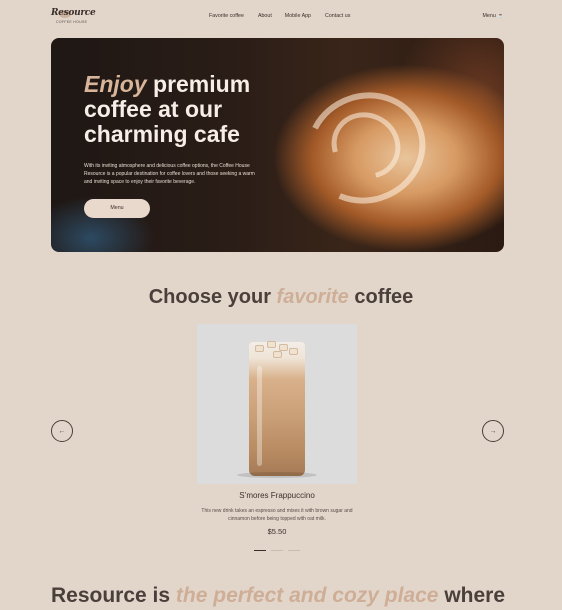  I want to click on nav-link-mobile-app: Mobile App, so click(298, 16).